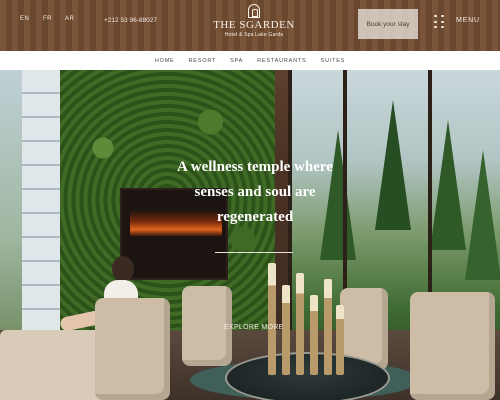  Describe the element at coordinates (254, 25) in the screenshot. I see `logo-name: THE SGARDEN` at that location.